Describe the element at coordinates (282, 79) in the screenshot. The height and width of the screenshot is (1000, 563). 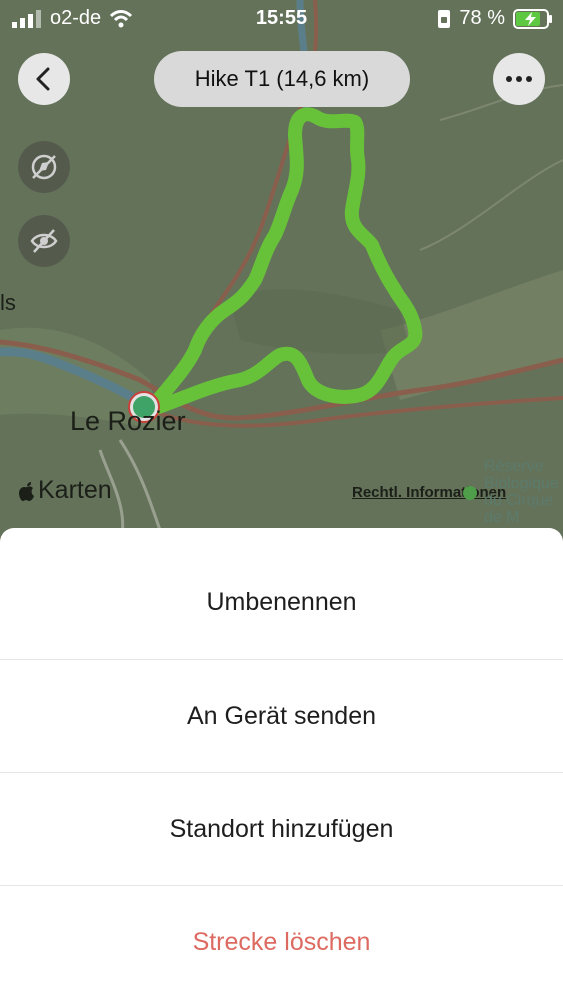
I see `route-title: Hike T1 (14,6 km)` at that location.